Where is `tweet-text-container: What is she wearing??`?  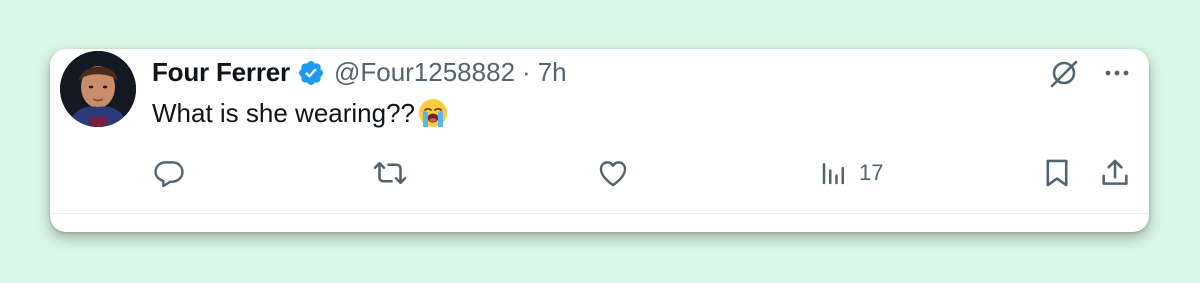 tweet-text-container: What is she wearing?? is located at coordinates (300, 113).